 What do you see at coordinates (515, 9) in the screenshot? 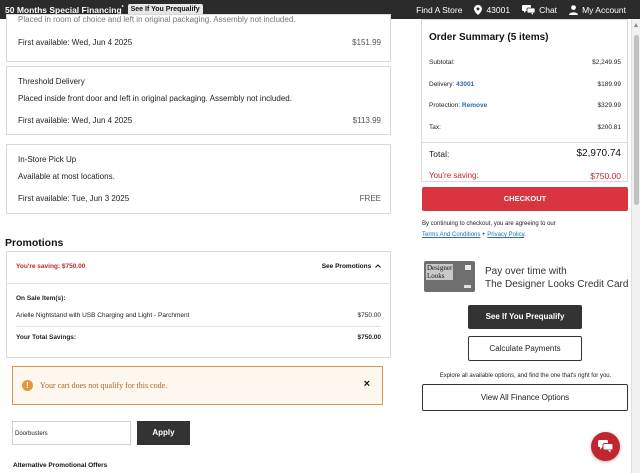
I see `topbar-utilities: Find A Store 43001 Chat My Account` at bounding box center [515, 9].